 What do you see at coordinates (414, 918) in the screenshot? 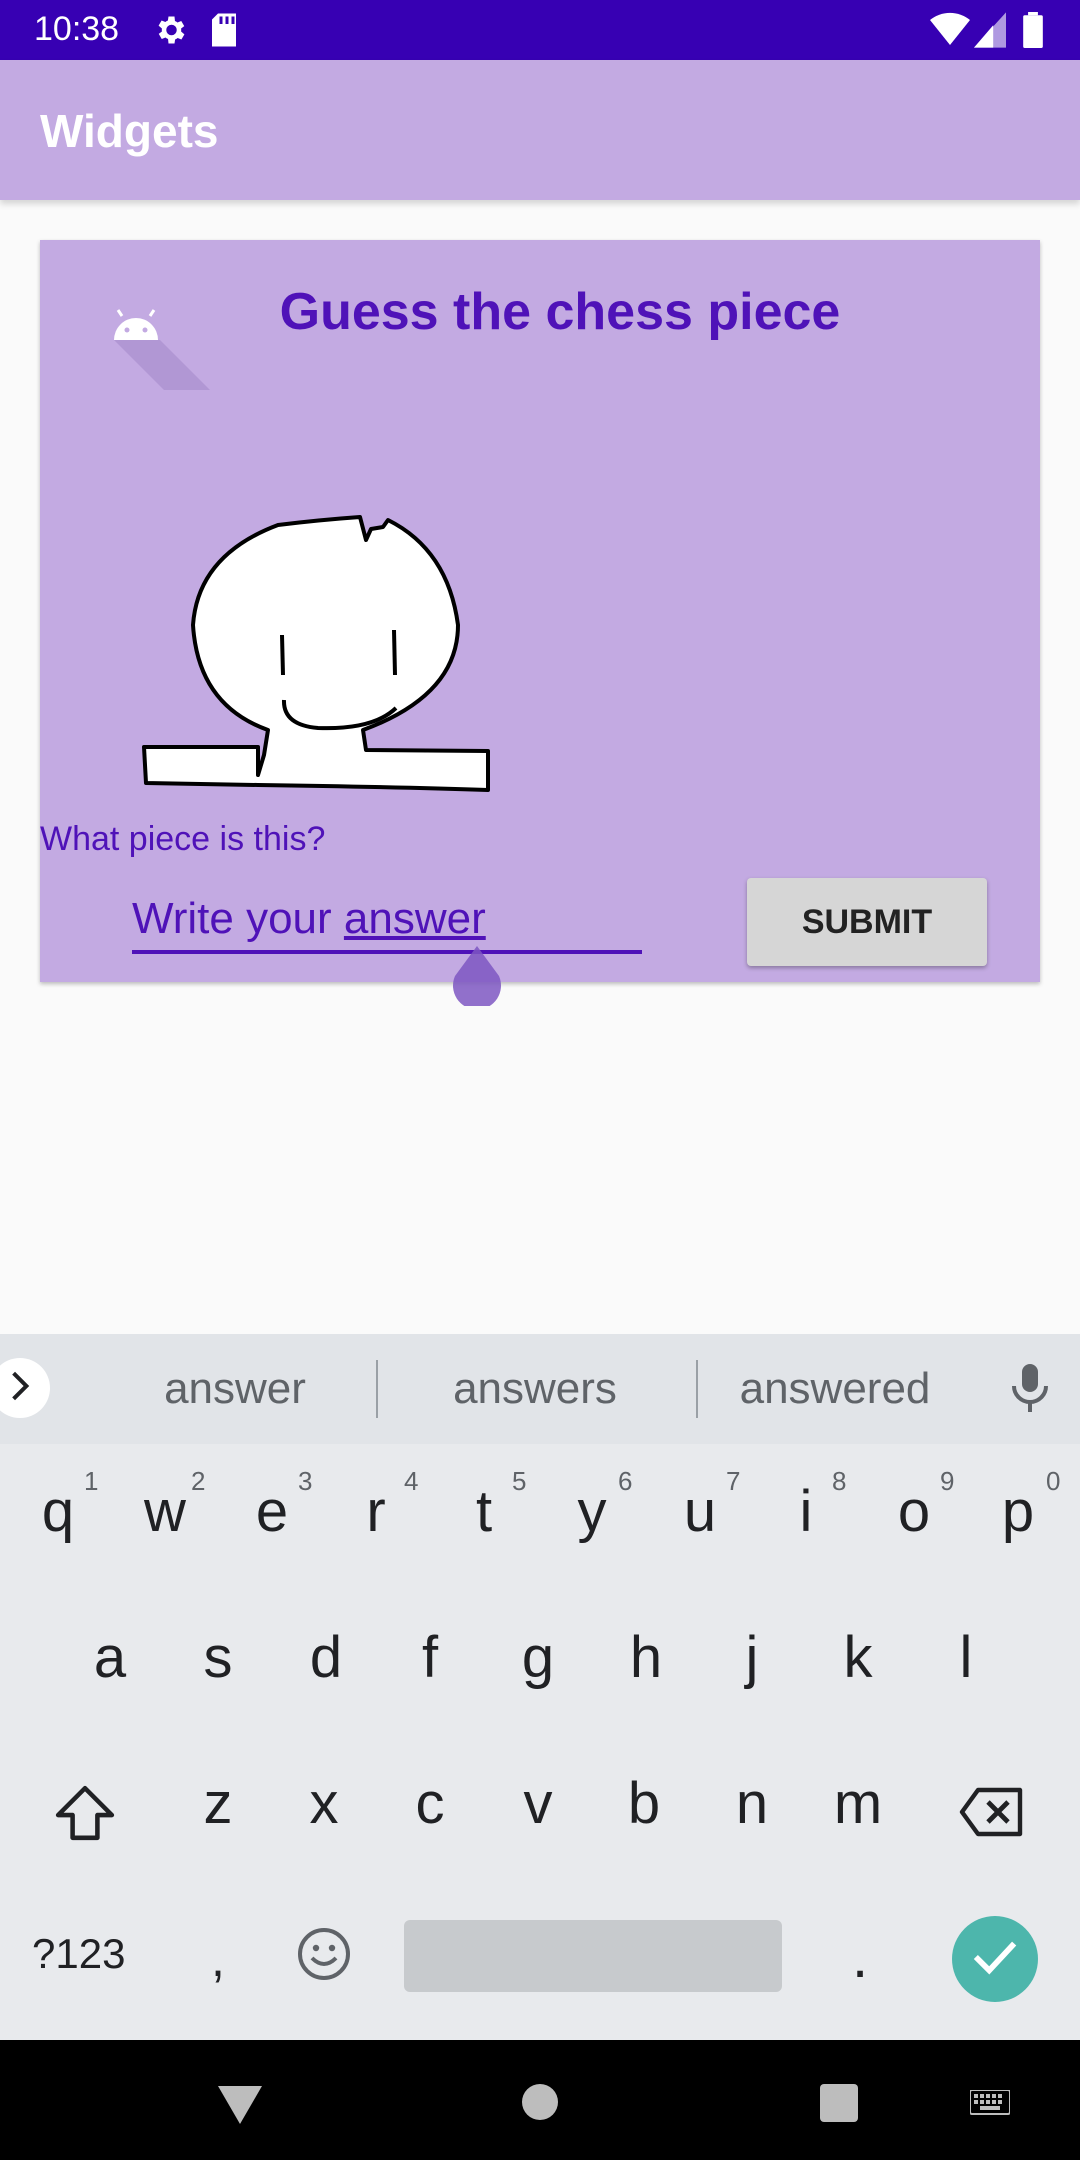
I see `answer-text-composing: answer` at bounding box center [414, 918].